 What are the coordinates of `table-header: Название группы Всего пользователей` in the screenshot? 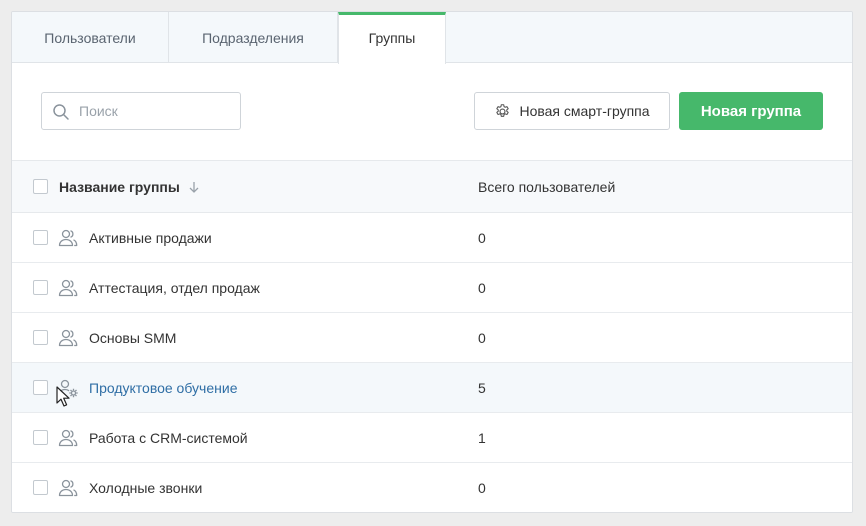 It's located at (432, 186).